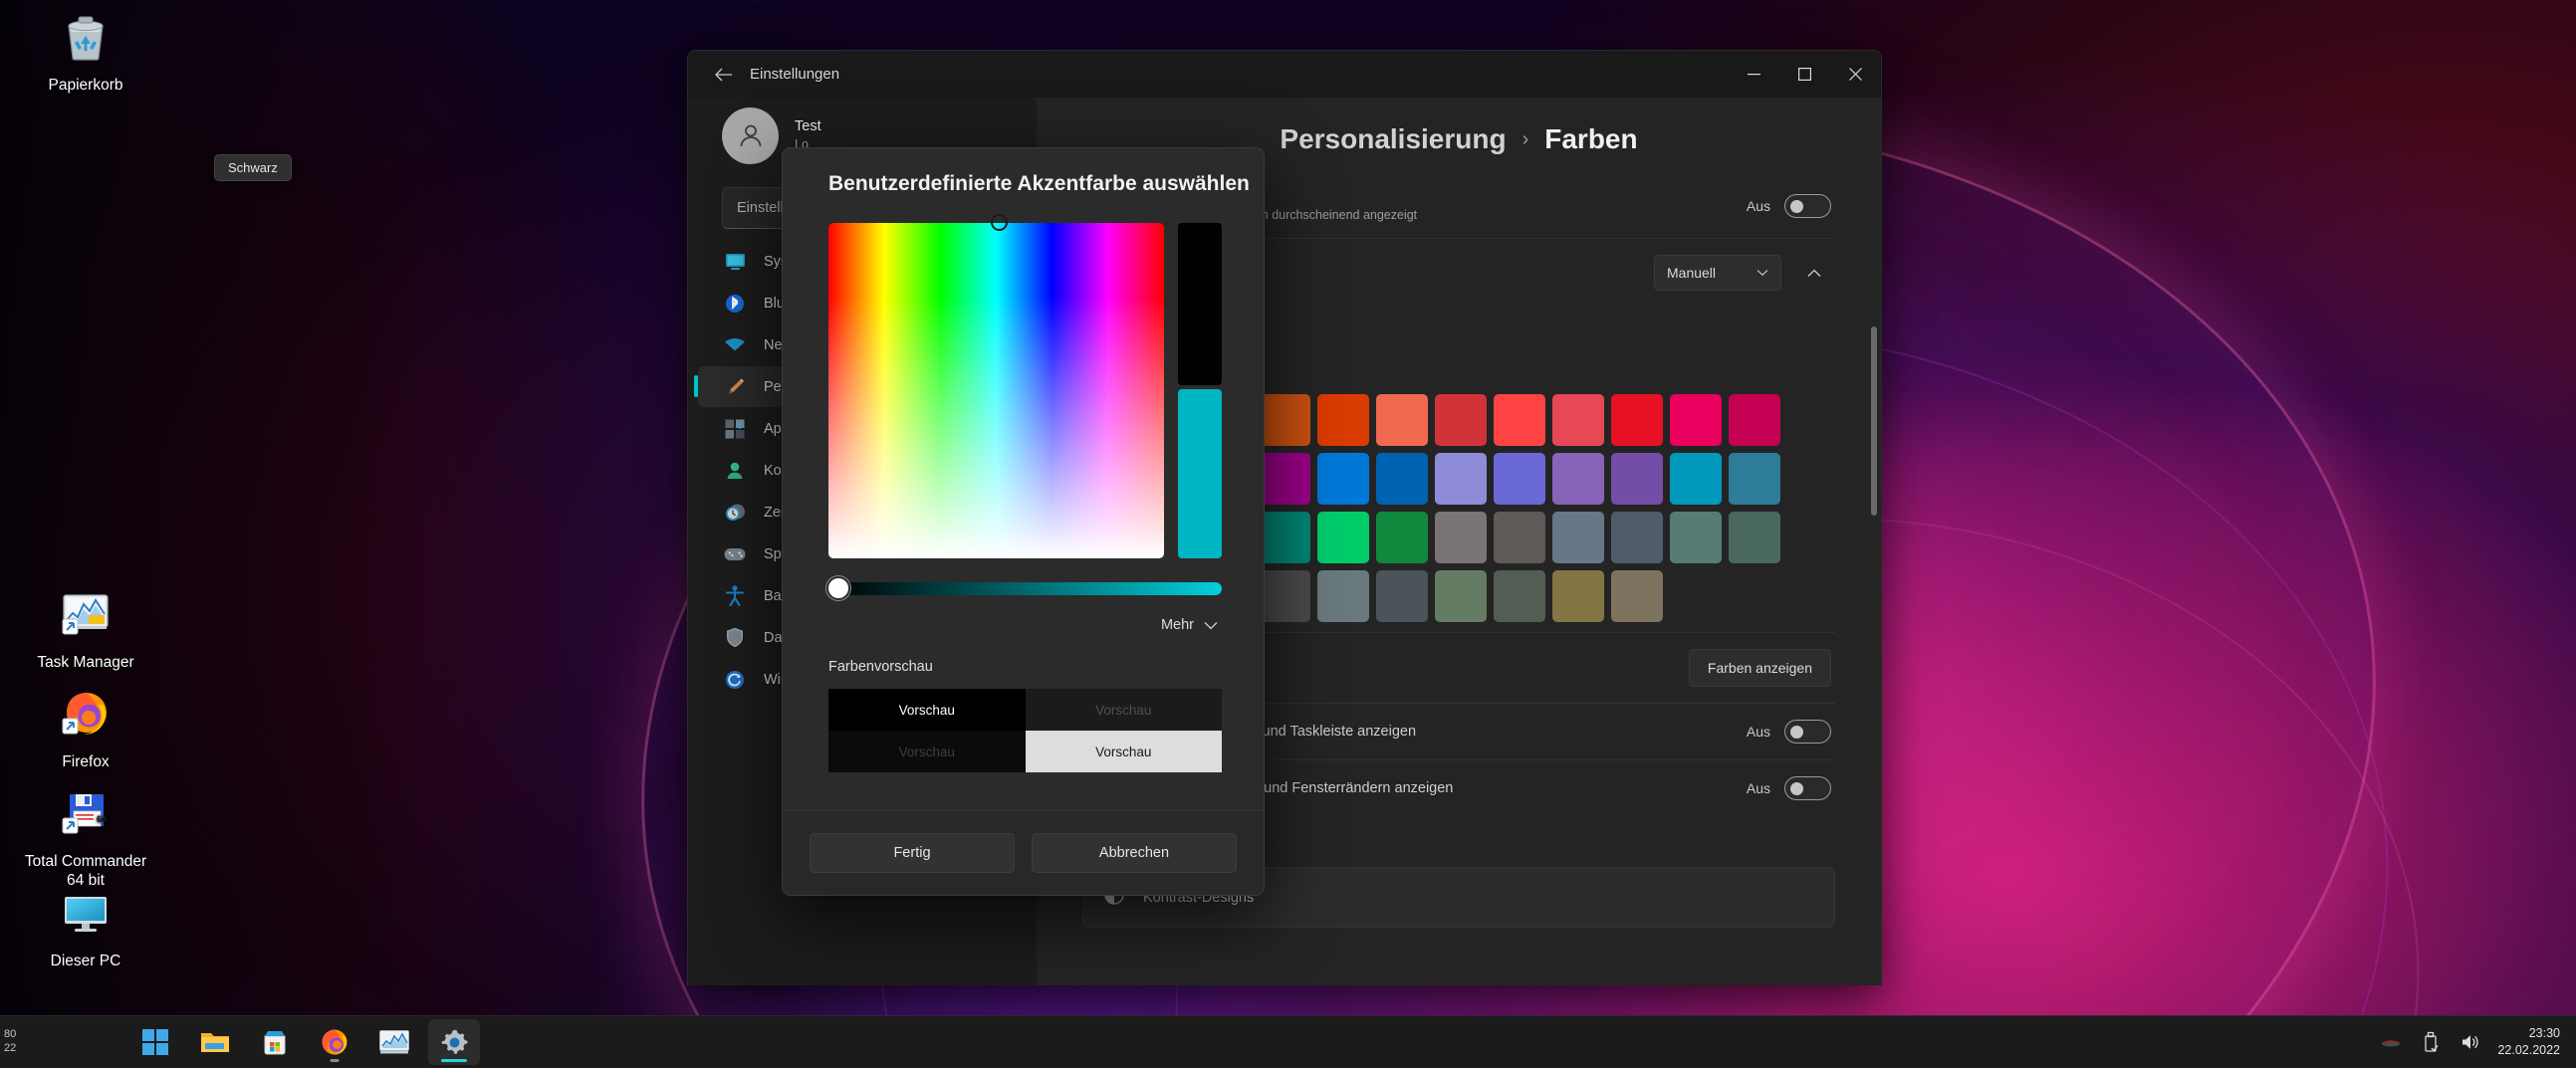  I want to click on start-taskbar-toggle-wrap: Aus, so click(1789, 732).